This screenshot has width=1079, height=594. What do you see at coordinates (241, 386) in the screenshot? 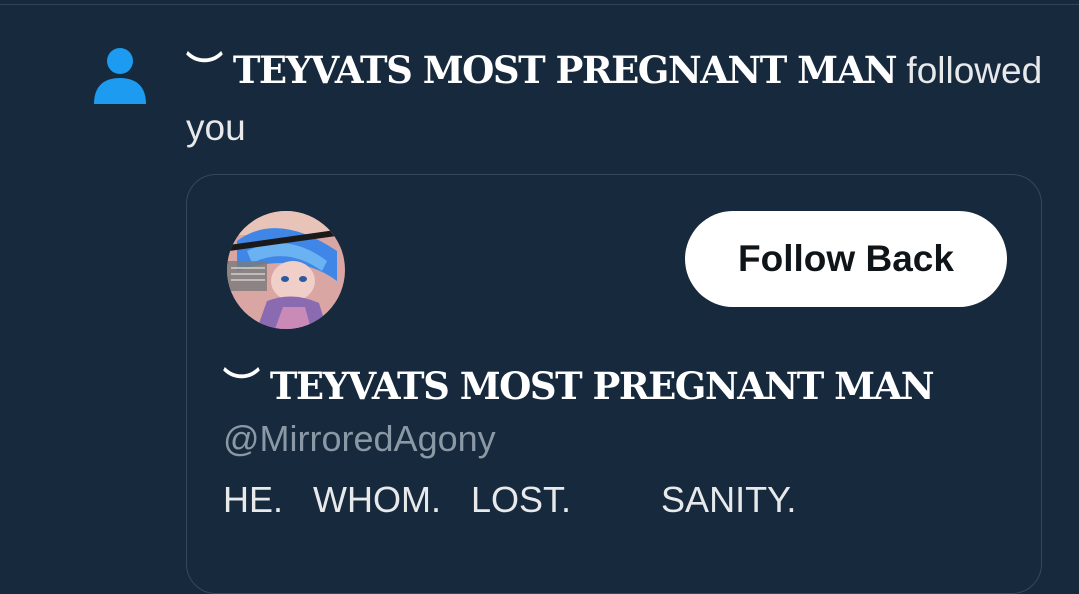
I see `card-name-prefix-glyph: ︶` at bounding box center [241, 386].